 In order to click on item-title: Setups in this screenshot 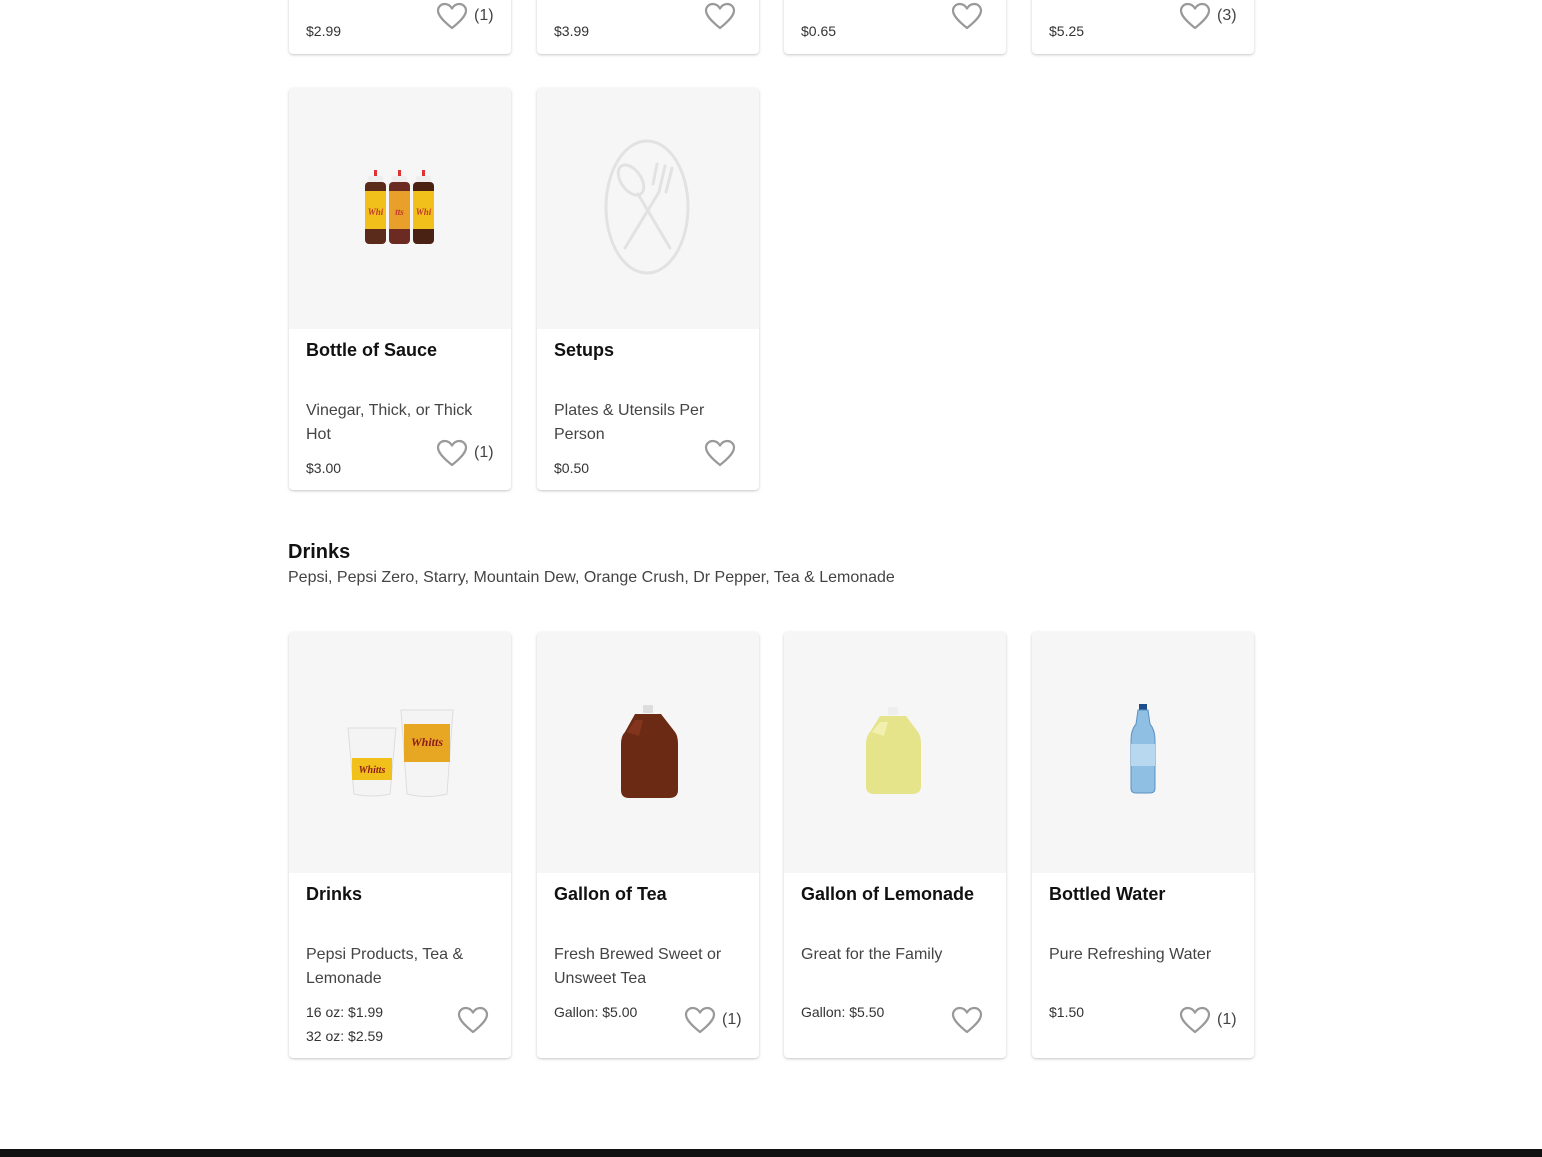, I will do `click(584, 350)`.